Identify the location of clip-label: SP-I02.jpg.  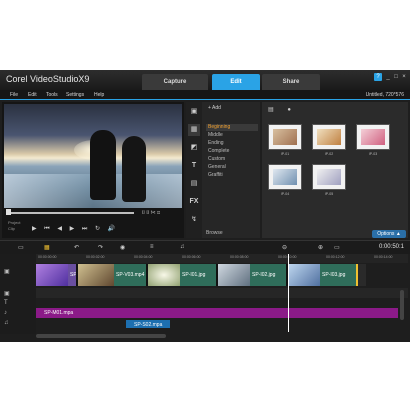
(264, 275).